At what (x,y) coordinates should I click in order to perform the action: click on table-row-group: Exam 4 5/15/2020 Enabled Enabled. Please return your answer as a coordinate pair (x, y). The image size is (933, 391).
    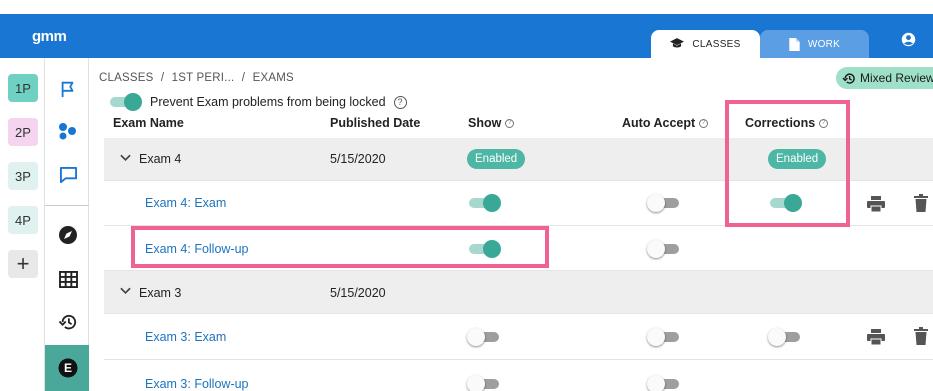
    Looking at the image, I should click on (518, 159).